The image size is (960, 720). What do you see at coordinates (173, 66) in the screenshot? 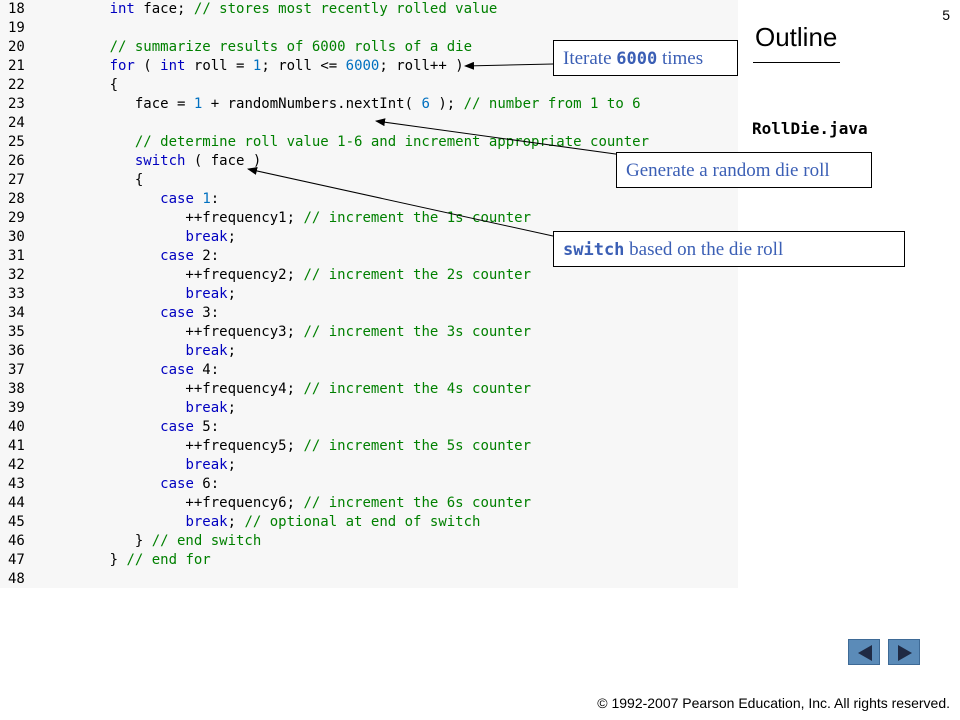
I see `code-keyword: int` at bounding box center [173, 66].